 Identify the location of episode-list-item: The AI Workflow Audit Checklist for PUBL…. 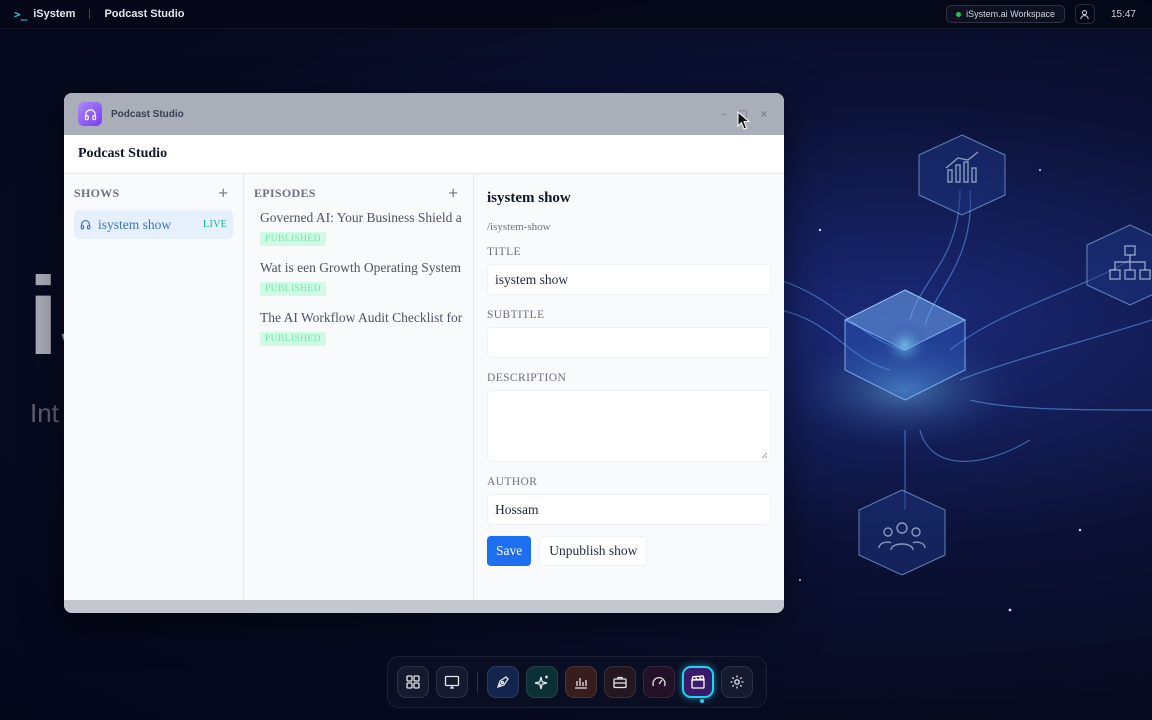
(358, 328).